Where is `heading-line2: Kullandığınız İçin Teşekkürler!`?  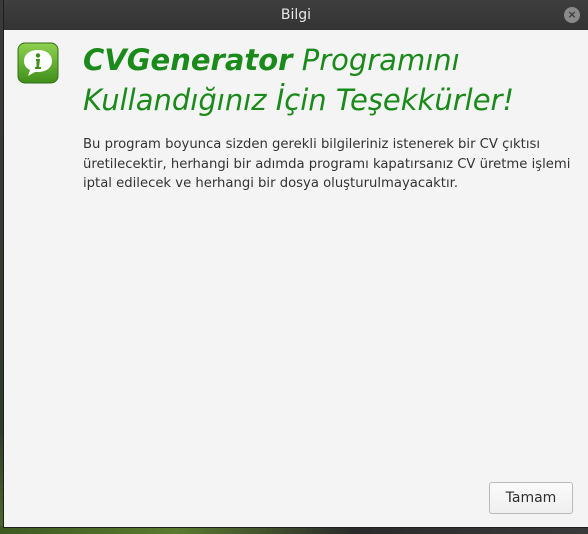 heading-line2: Kullandığınız İçin Teşekkürler! is located at coordinates (299, 100).